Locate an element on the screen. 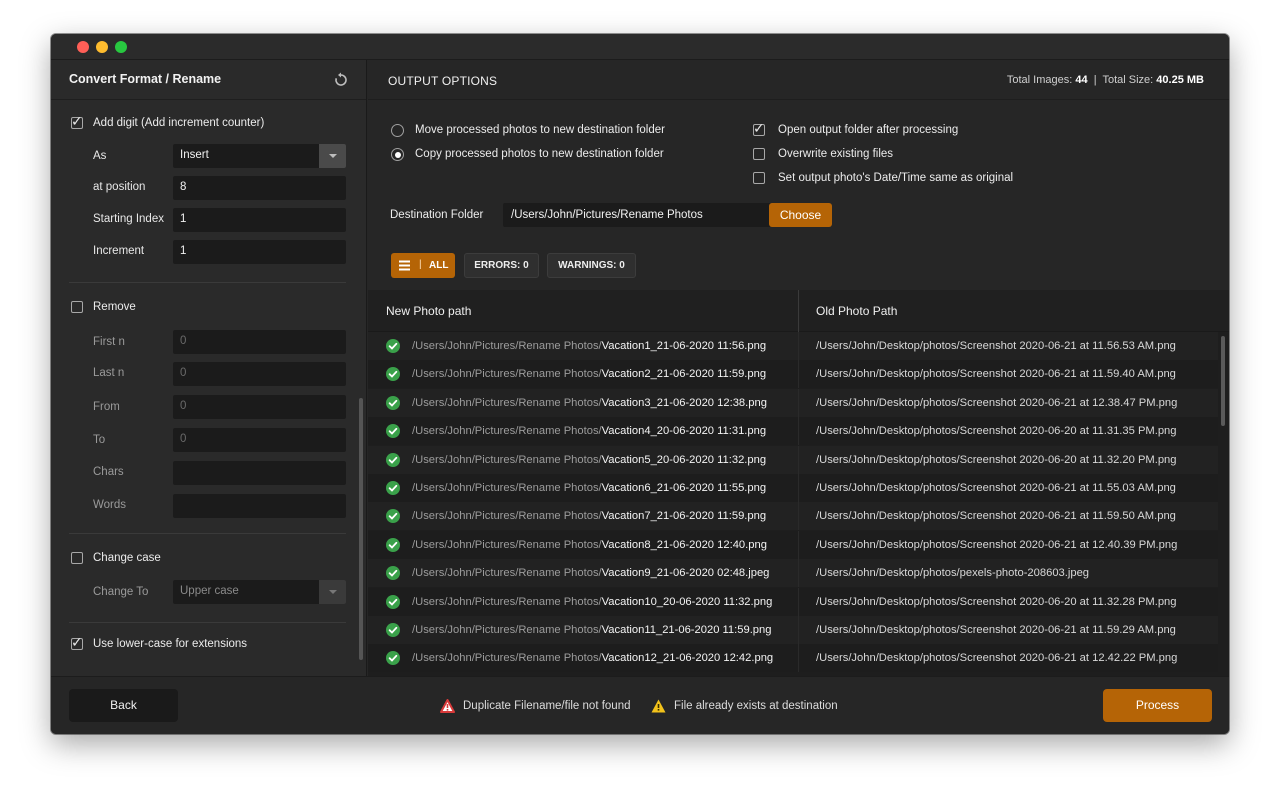 The image size is (1280, 800). starting-index-label: Starting Index is located at coordinates (128, 219).